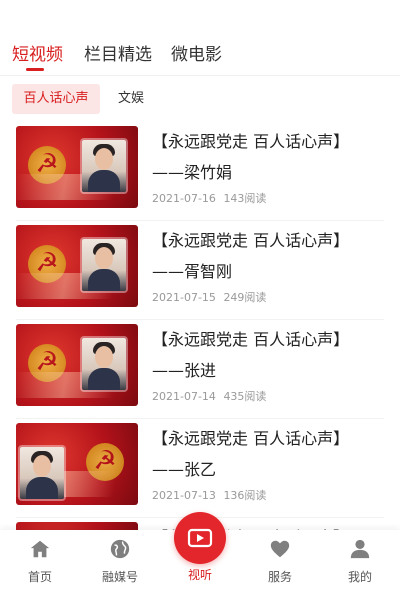 This screenshot has height=600, width=400. Describe the element at coordinates (118, 52) in the screenshot. I see `tab-column-picks: 栏目精选` at that location.